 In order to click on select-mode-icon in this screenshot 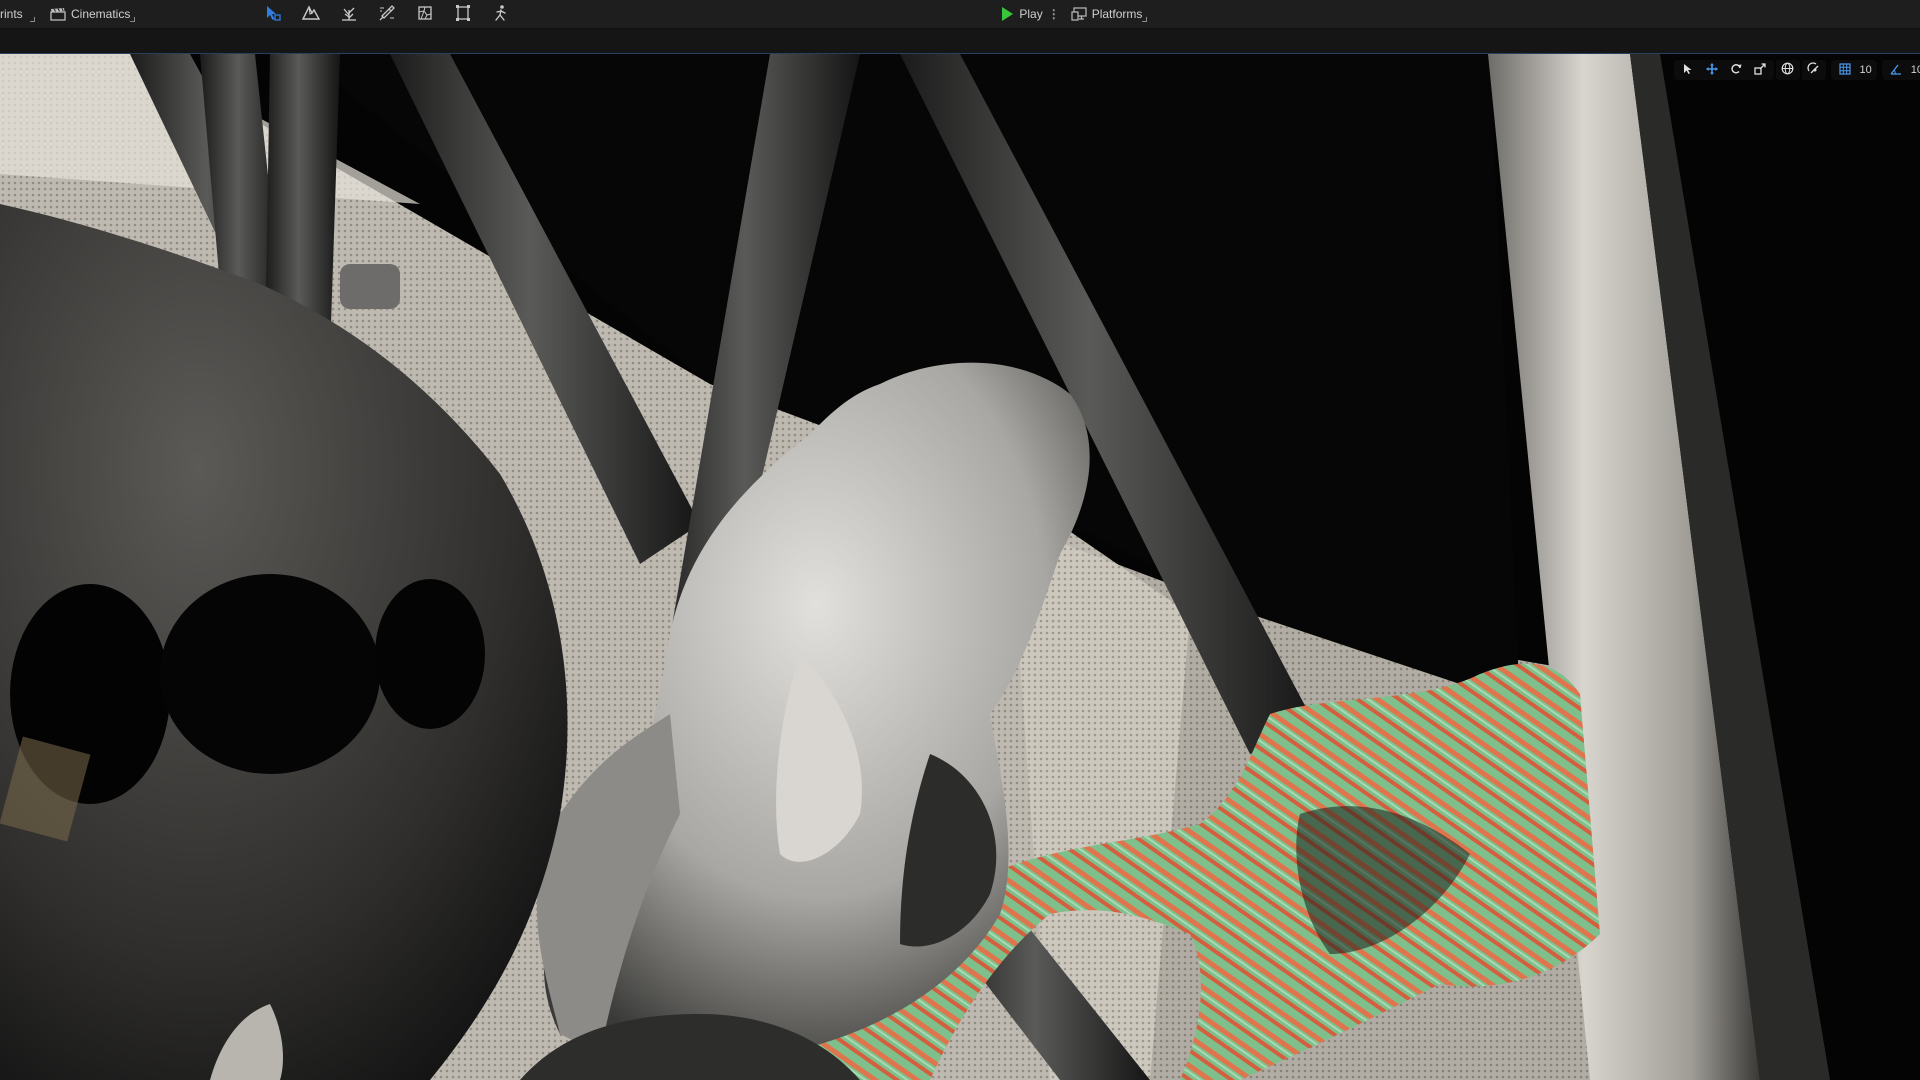, I will do `click(273, 14)`.